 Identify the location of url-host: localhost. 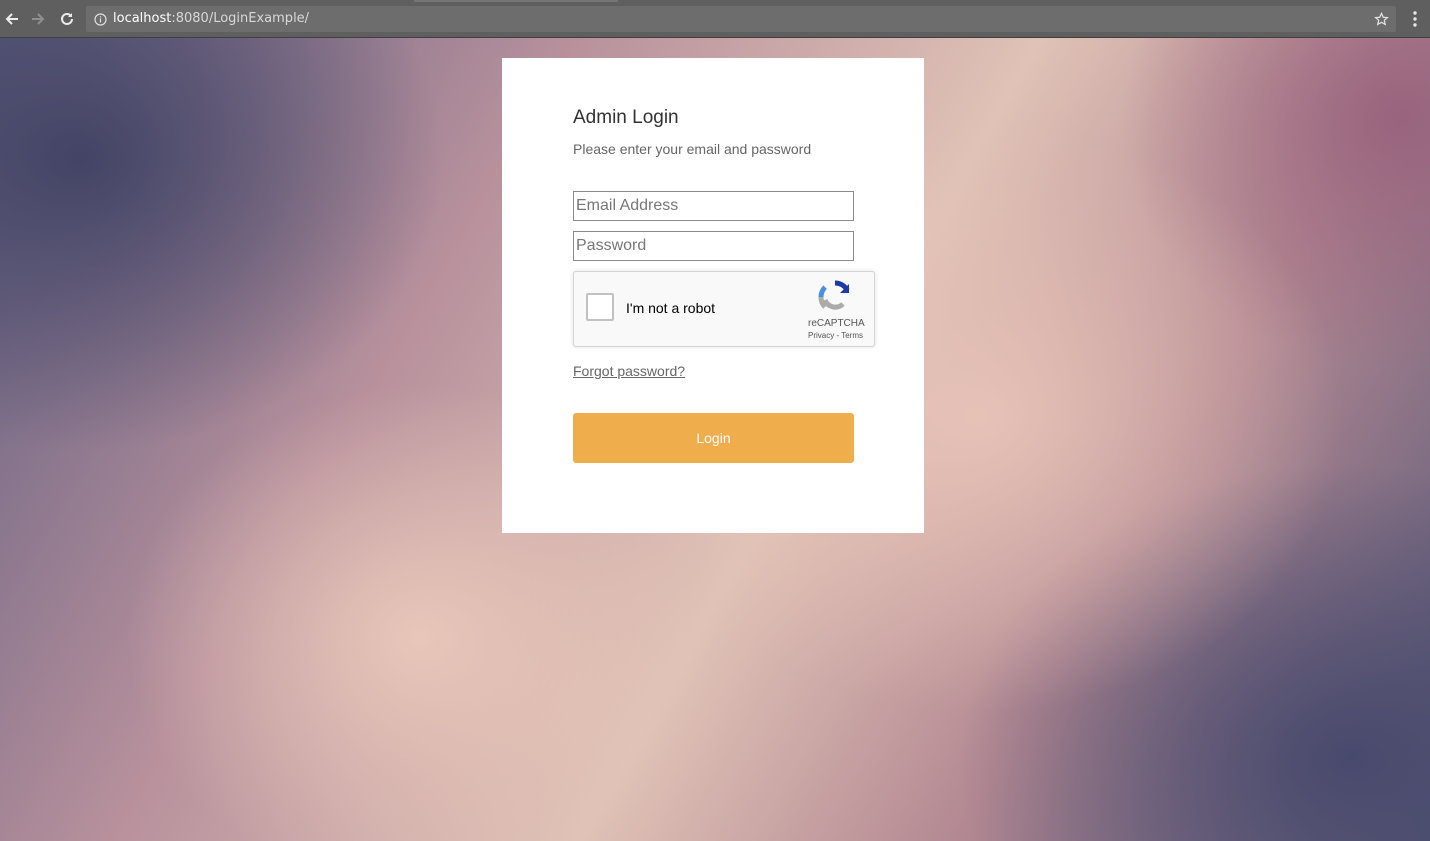
(142, 18).